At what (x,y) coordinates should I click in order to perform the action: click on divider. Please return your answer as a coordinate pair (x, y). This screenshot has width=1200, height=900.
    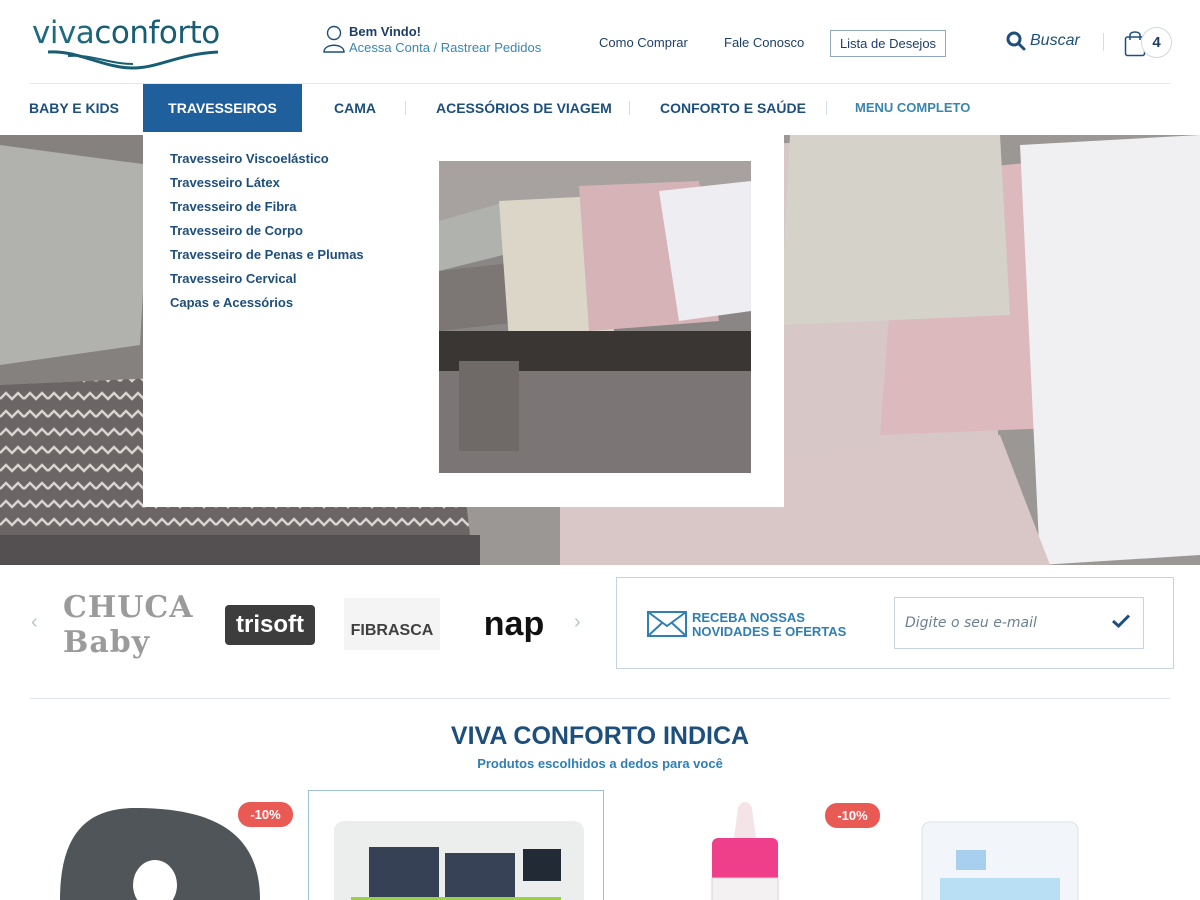
    Looking at the image, I should click on (1103, 42).